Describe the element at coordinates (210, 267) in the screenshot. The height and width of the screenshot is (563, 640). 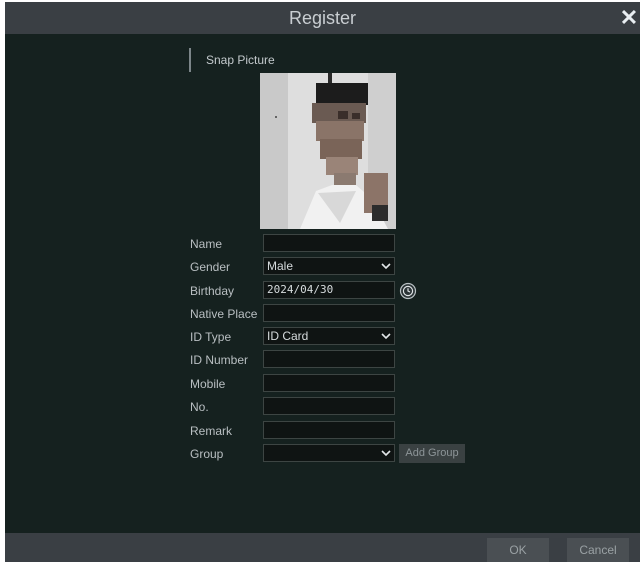
I see `gender-label: Gender` at that location.